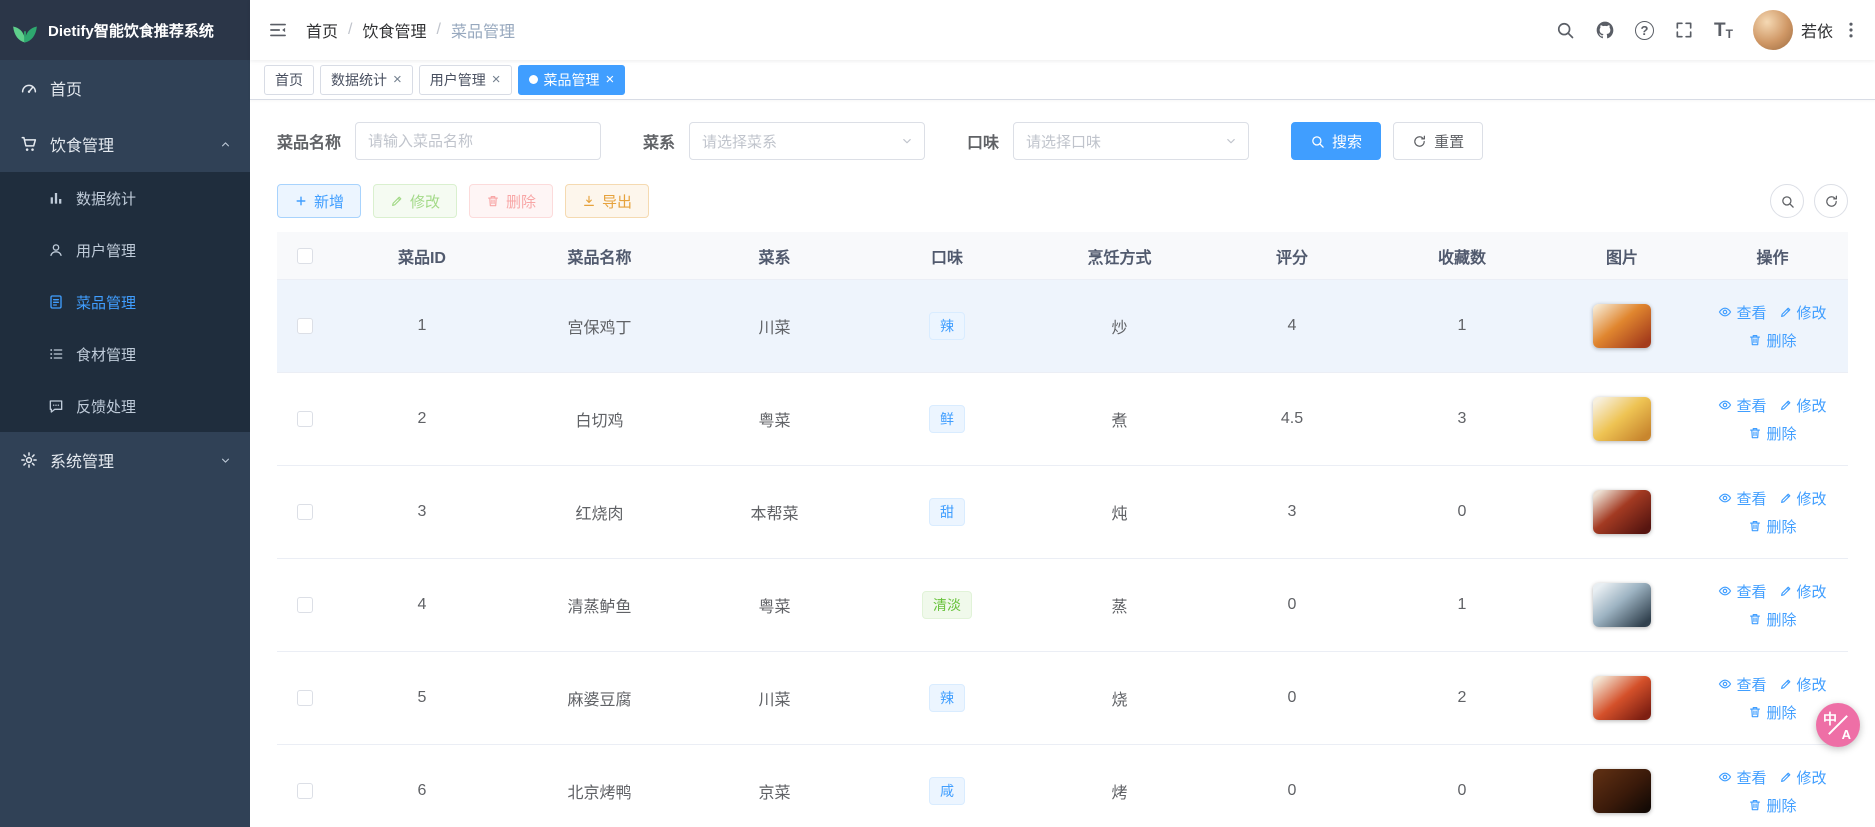 The width and height of the screenshot is (1875, 827). I want to click on sidebar-item-ingredient-management: 食材管理, so click(125, 354).